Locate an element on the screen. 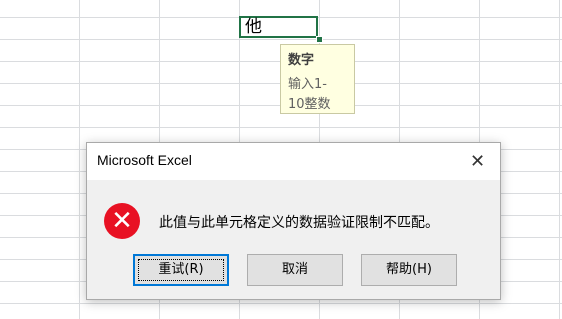 The height and width of the screenshot is (319, 562). help-button-label: 帮助(H) is located at coordinates (409, 269).